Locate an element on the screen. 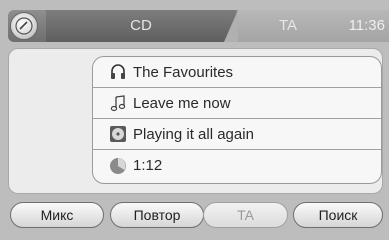 The height and width of the screenshot is (240, 389). list-item-title: Leave me now is located at coordinates (237, 103).